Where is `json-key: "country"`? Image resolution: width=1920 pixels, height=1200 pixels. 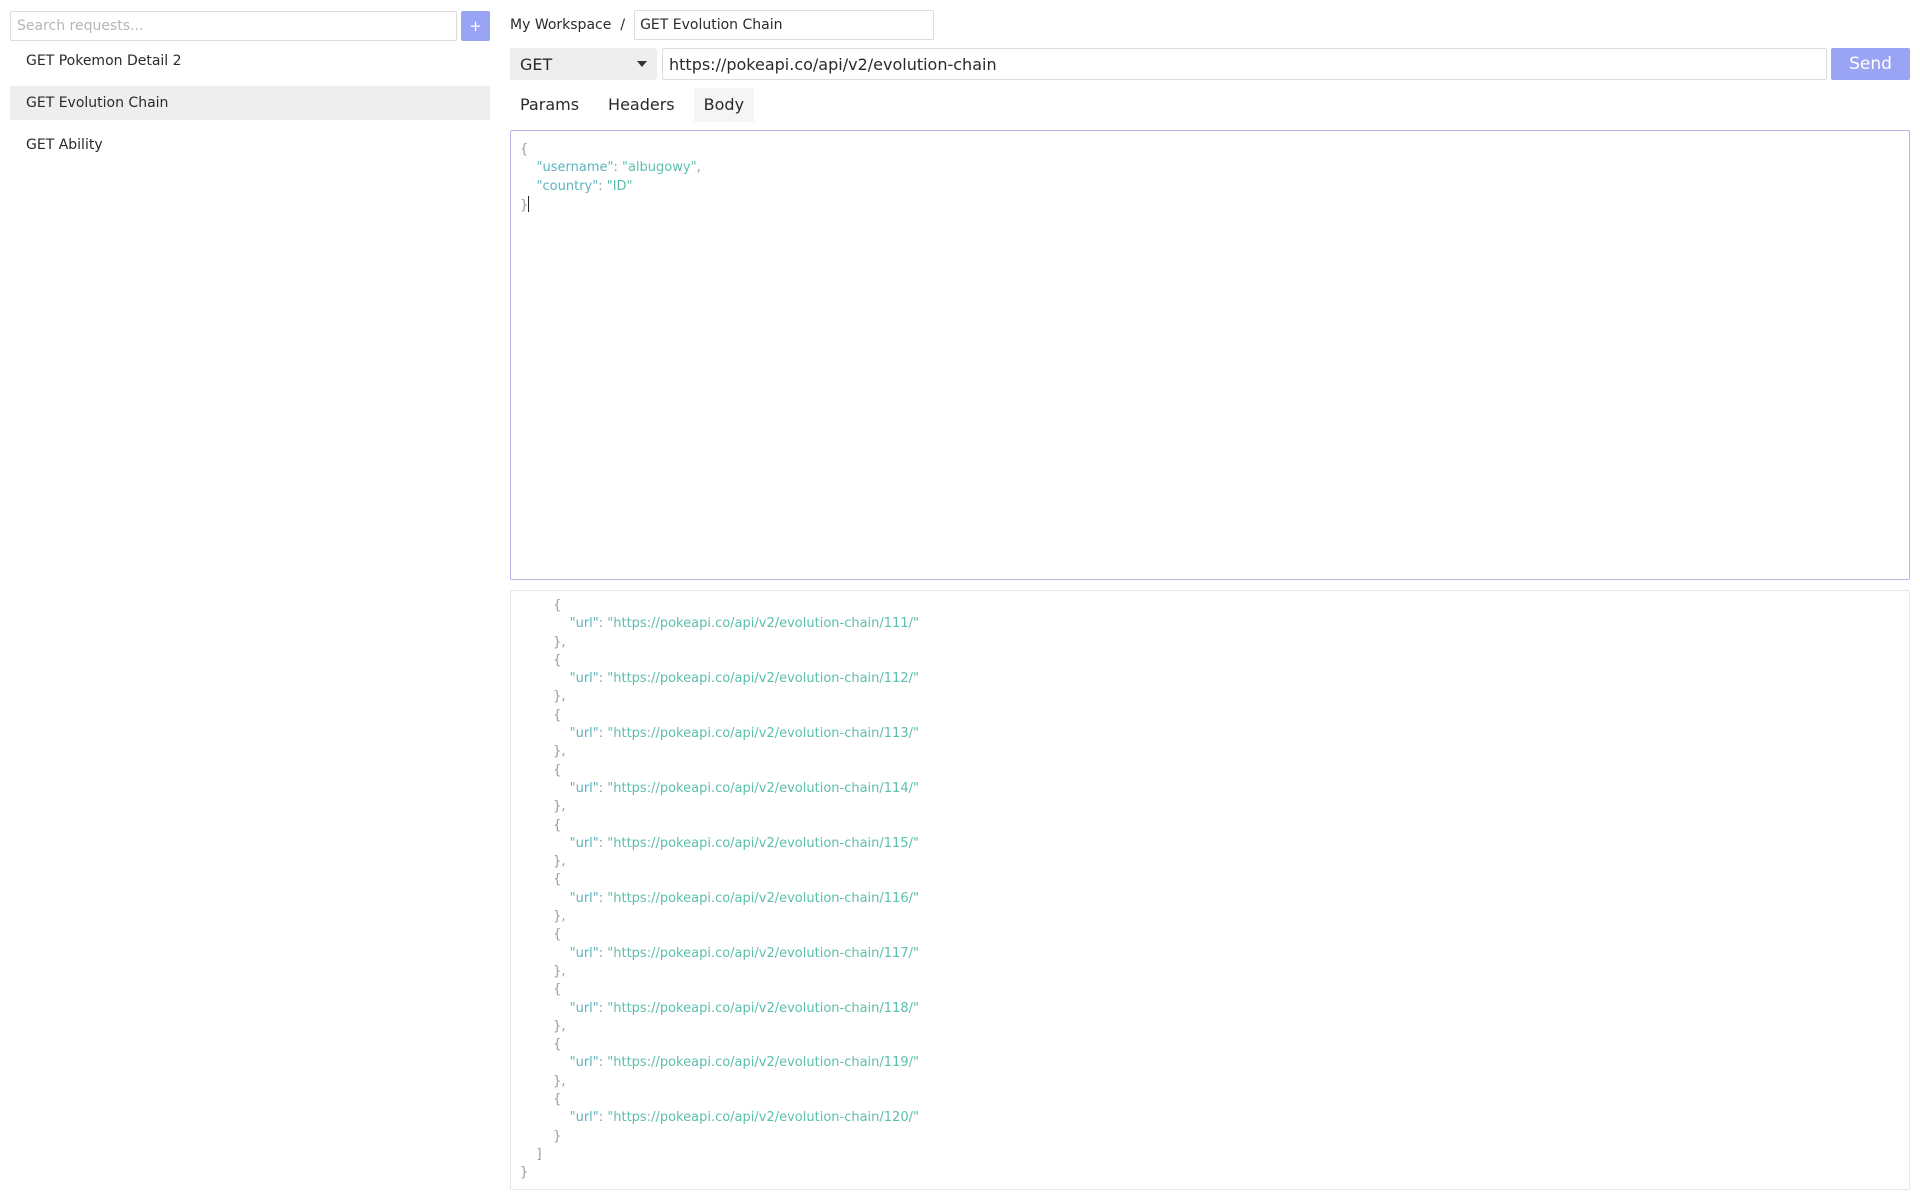 json-key: "country" is located at coordinates (567, 186).